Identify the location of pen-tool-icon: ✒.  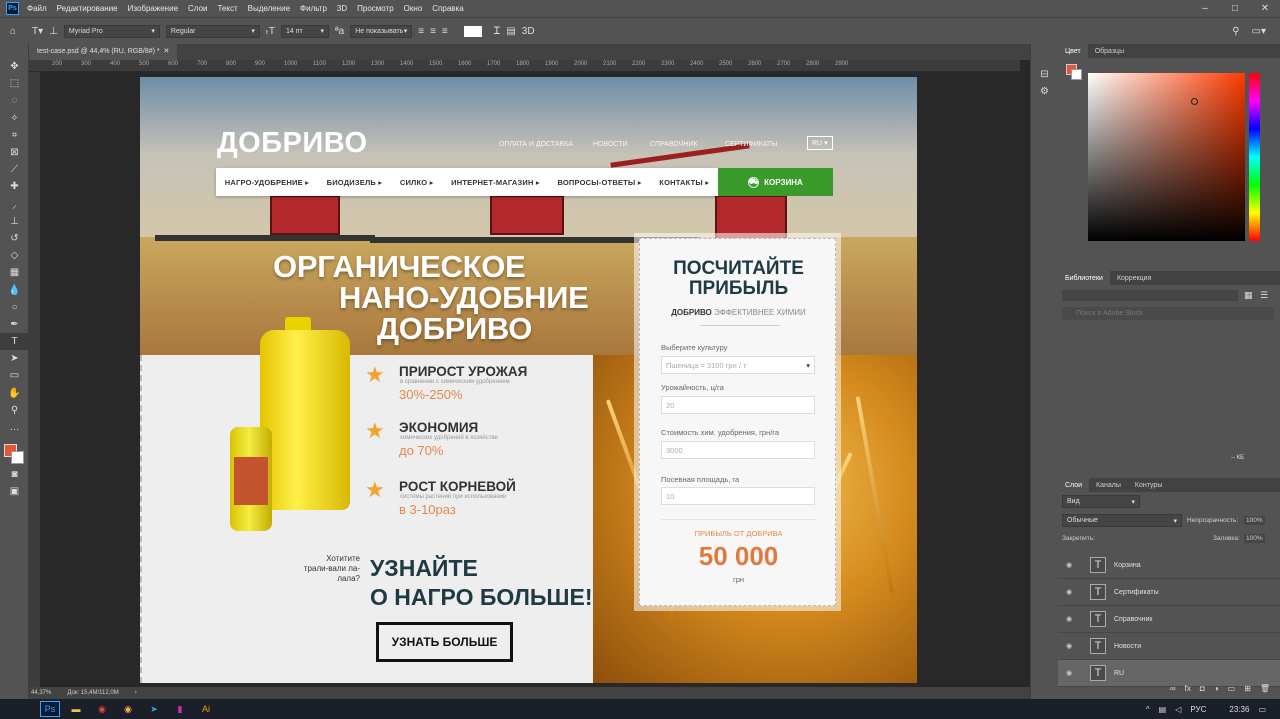
(14, 324).